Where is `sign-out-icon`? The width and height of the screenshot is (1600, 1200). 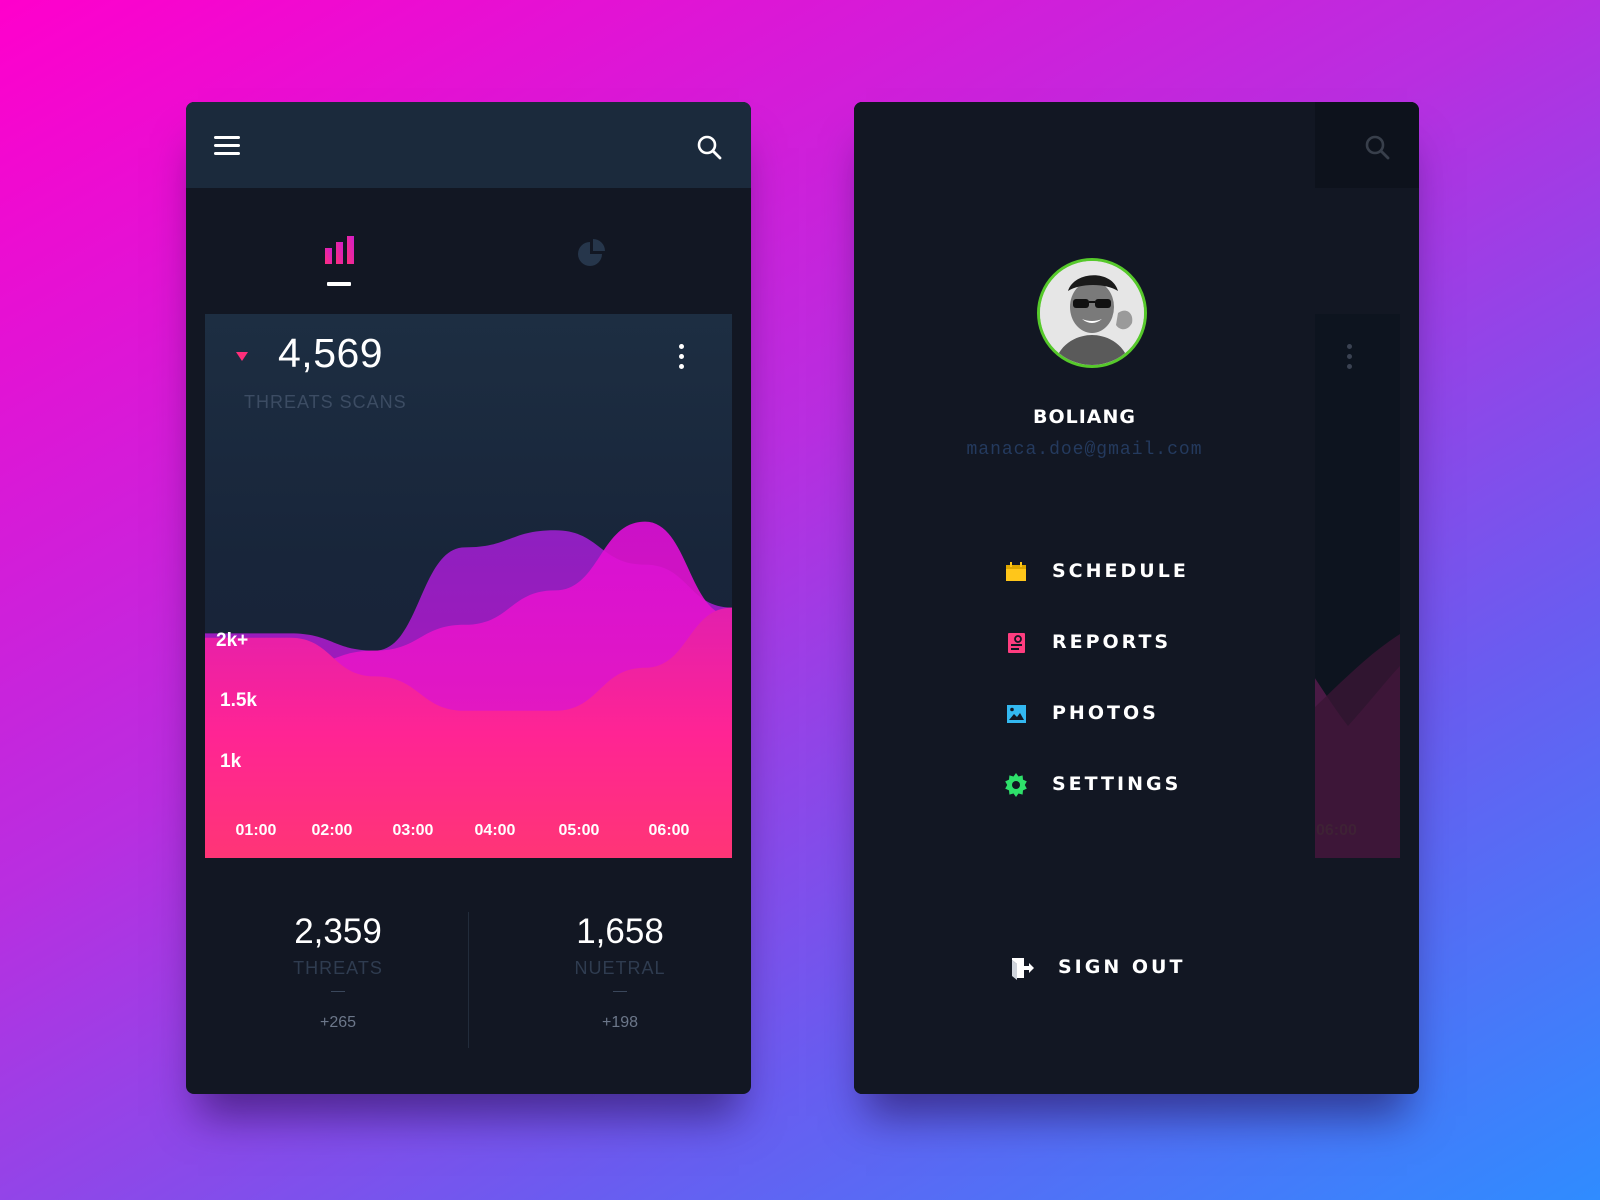
sign-out-icon is located at coordinates (1023, 969).